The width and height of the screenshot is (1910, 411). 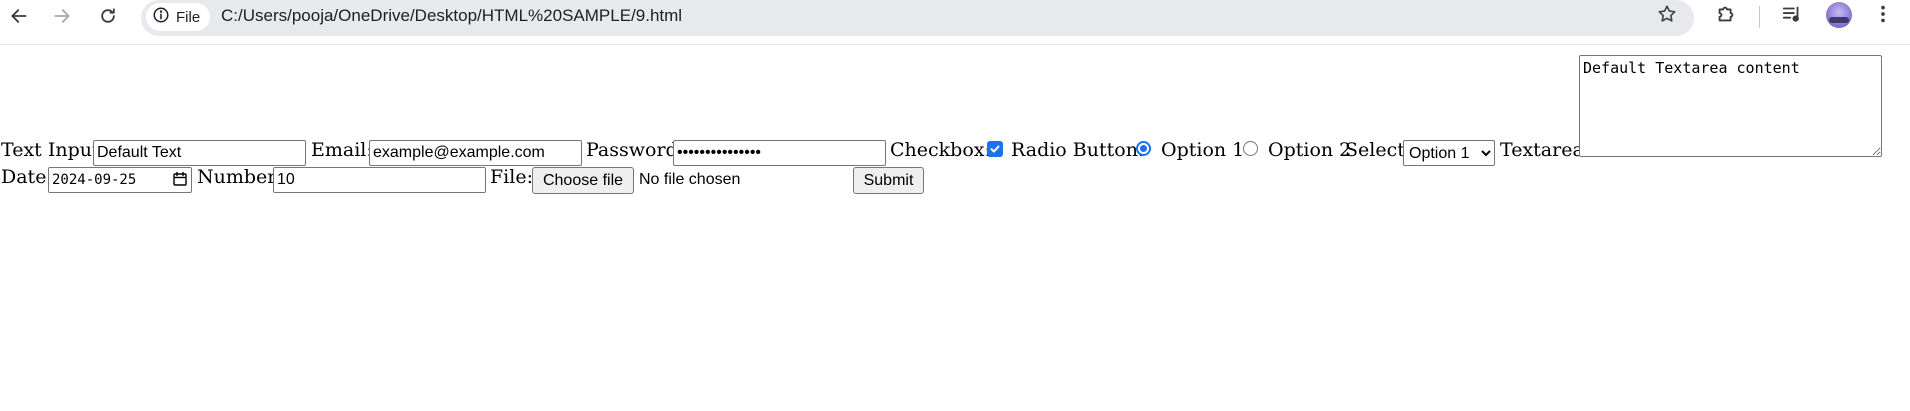 What do you see at coordinates (1730, 106) in the screenshot?
I see `textarea-field: Default Textarea content` at bounding box center [1730, 106].